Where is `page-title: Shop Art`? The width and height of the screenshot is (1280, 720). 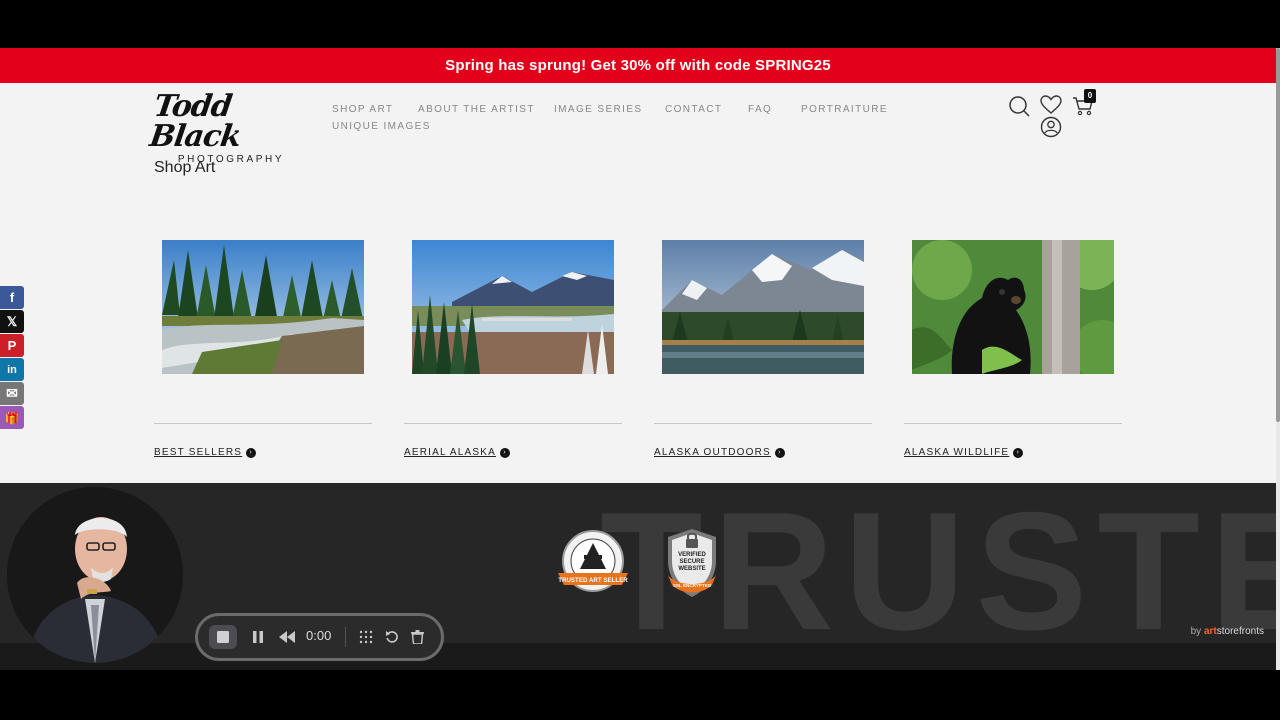 page-title: Shop Art is located at coordinates (185, 167).